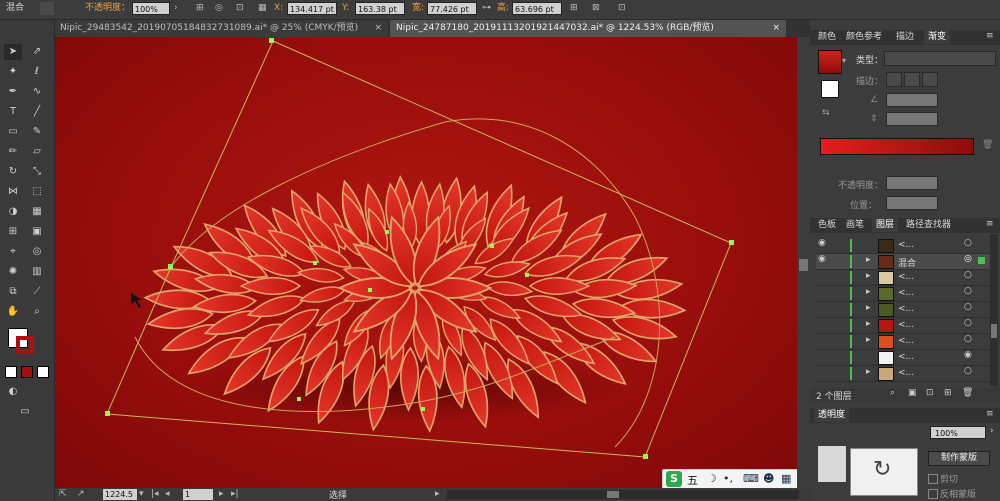 The width and height of the screenshot is (1000, 501). I want to click on target-icon: ◎, so click(968, 259).